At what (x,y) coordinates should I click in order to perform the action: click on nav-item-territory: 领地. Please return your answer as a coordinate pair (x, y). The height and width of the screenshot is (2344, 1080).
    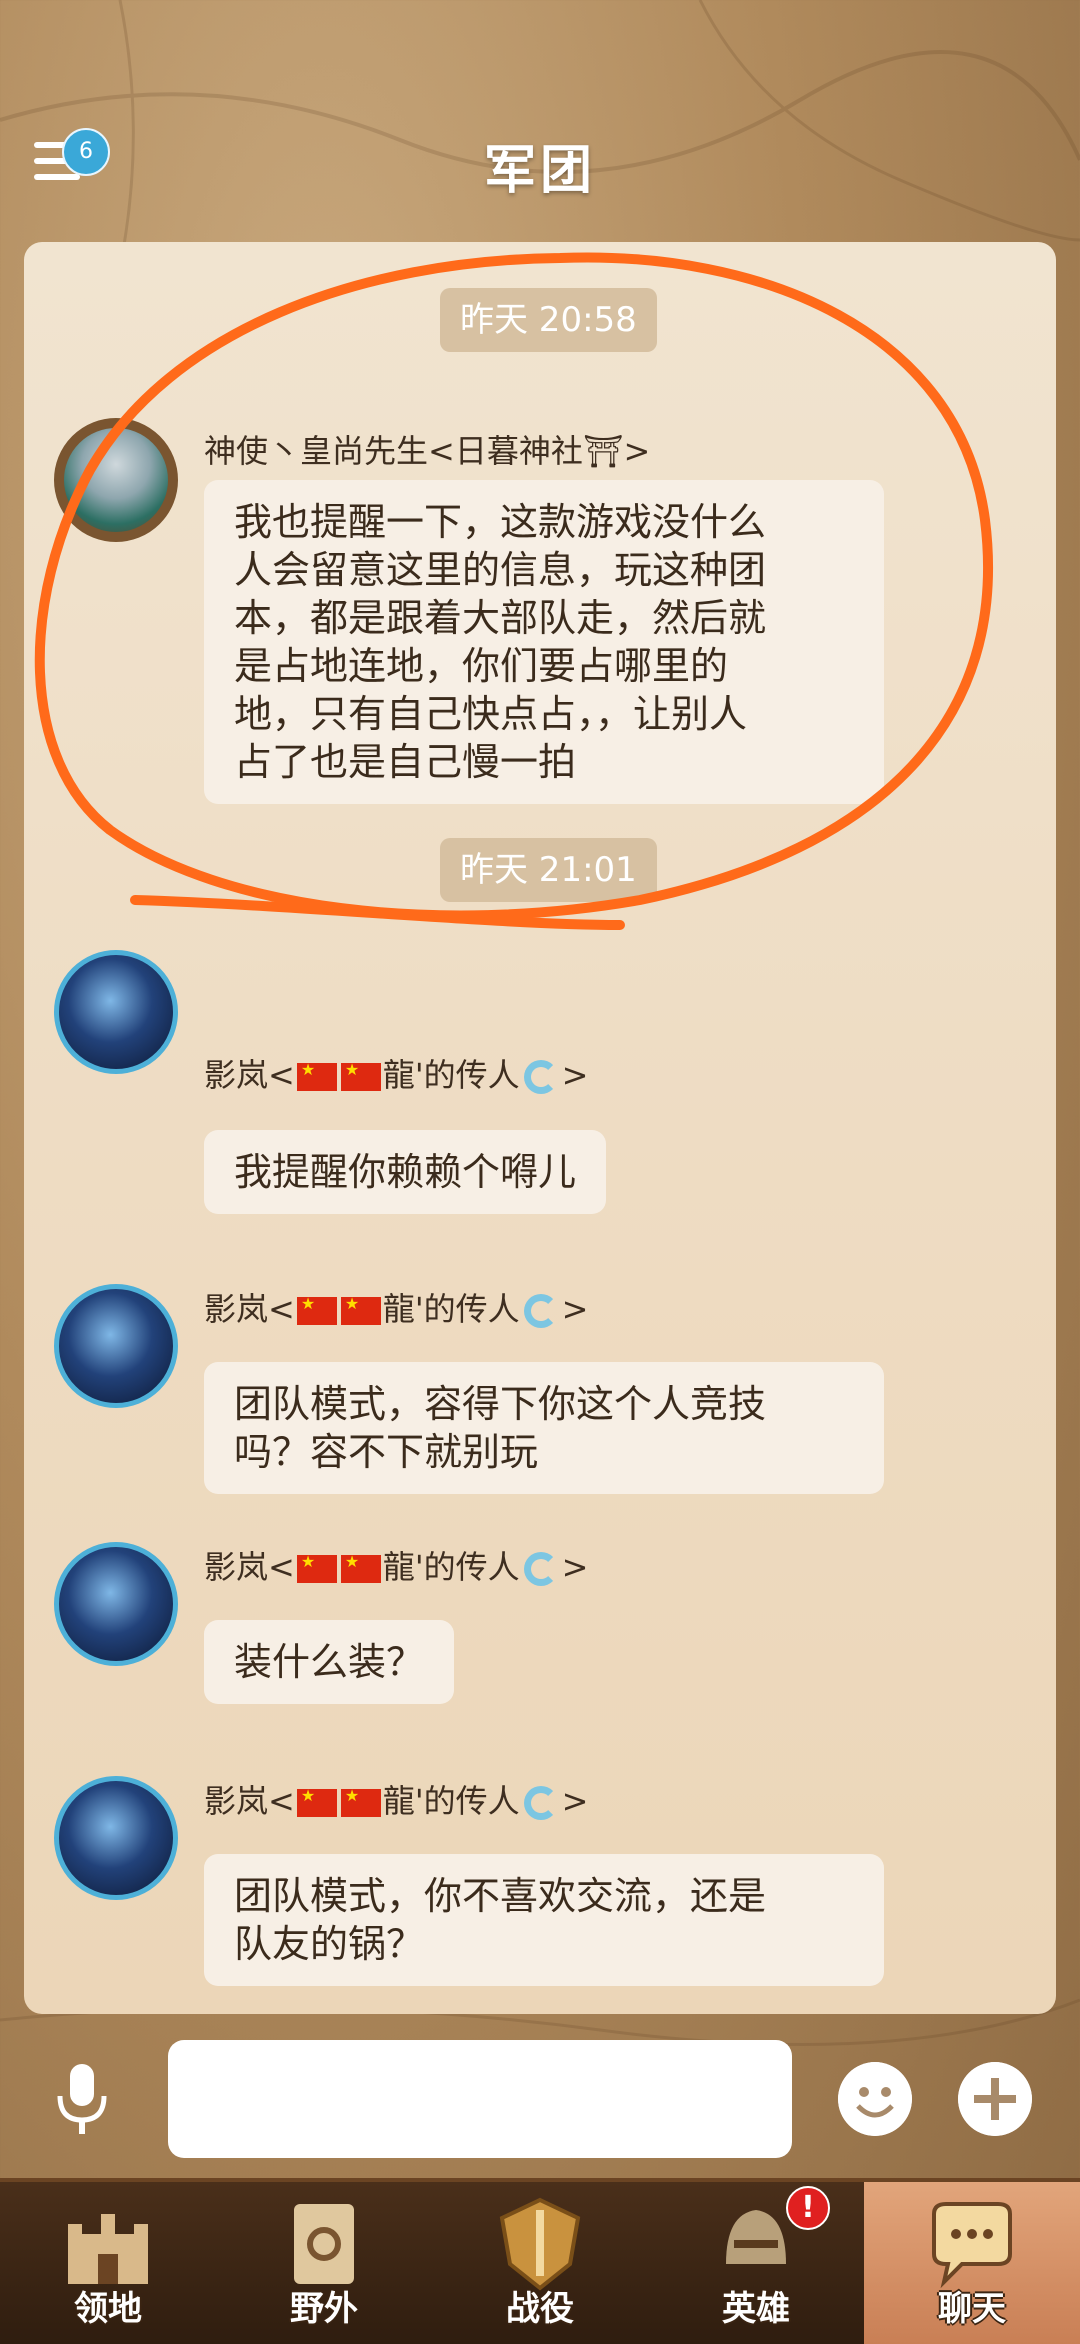
    Looking at the image, I should click on (108, 2263).